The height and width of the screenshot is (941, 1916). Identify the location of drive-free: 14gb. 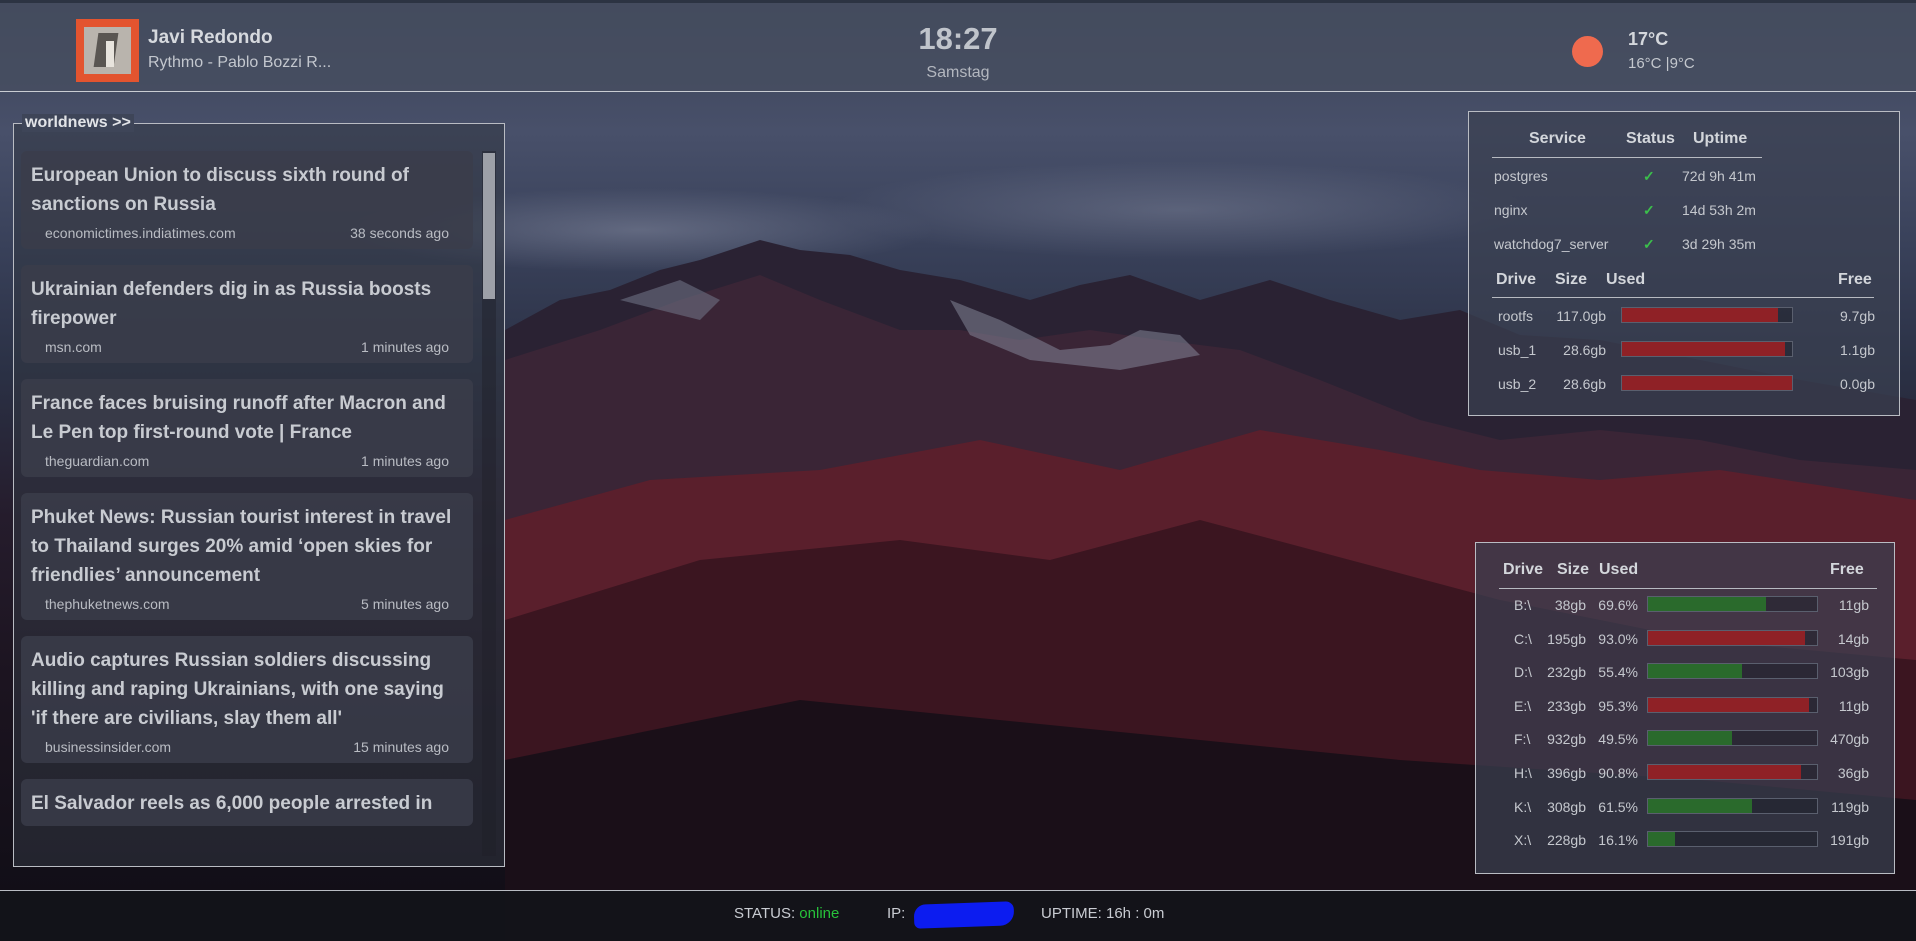
(1853, 638).